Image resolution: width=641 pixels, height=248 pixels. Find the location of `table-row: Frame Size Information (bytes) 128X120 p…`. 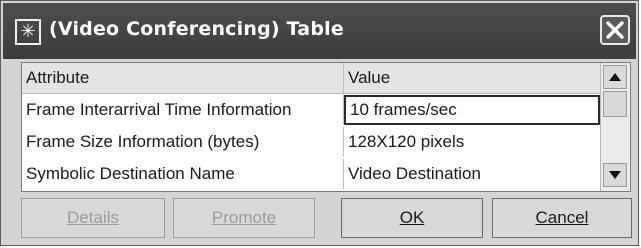

table-row: Frame Size Information (bytes) 128X120 p… is located at coordinates (311, 142).